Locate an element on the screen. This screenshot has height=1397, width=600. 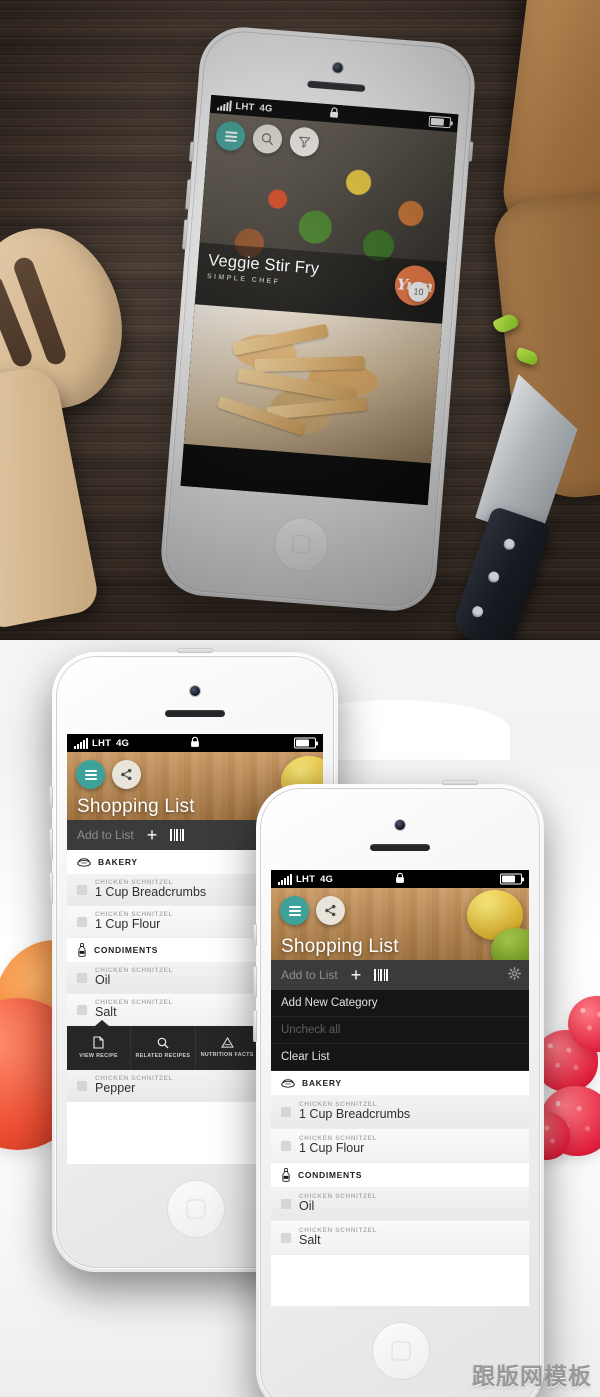
recipe-caption: Veggie Stir Fry SIMPLE CHEF Yum 10 is located at coordinates (320, 283).